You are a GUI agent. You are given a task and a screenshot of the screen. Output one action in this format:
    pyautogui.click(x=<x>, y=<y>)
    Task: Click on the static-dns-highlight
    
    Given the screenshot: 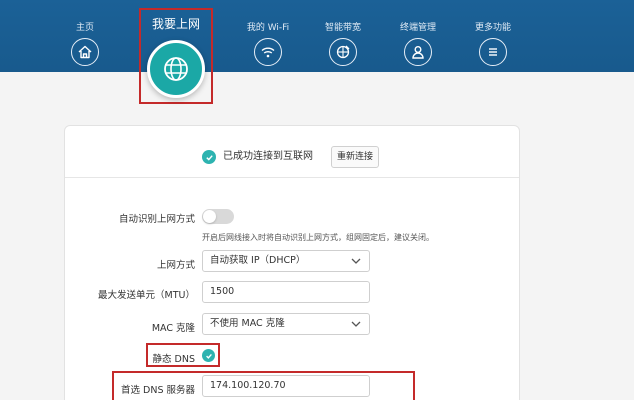 What is the action you would take?
    pyautogui.click(x=183, y=355)
    